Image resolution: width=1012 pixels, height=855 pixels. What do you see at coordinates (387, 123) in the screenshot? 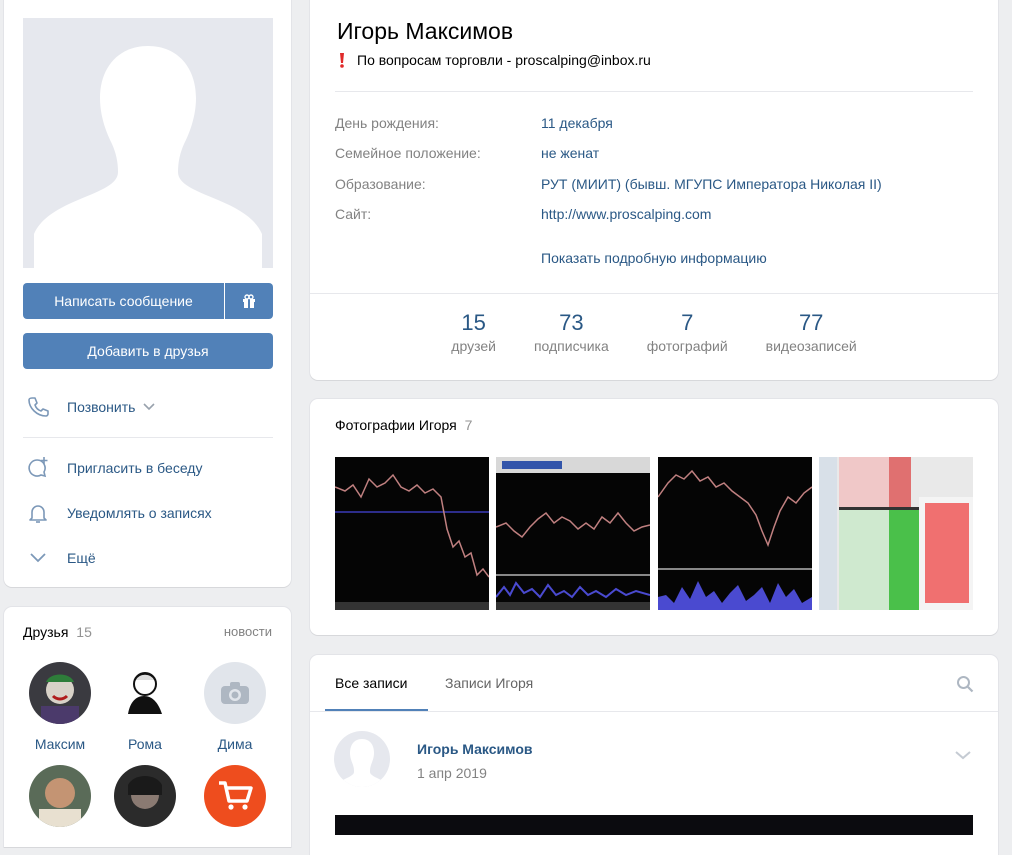
I see `info-label: День рождения:` at bounding box center [387, 123].